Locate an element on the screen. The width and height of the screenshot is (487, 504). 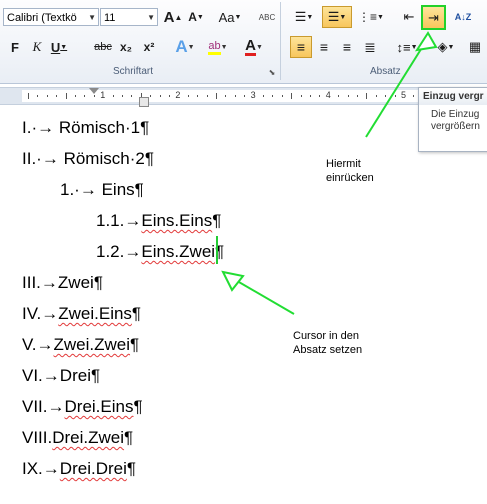
arrow-to-indent-head is located at coordinates (426, 41).